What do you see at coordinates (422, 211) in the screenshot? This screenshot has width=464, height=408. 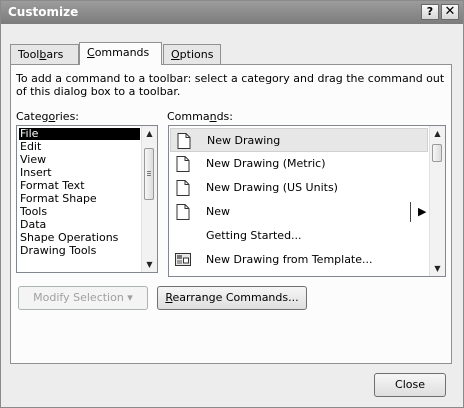 I see `submenu-arrow-icon: ▶` at bounding box center [422, 211].